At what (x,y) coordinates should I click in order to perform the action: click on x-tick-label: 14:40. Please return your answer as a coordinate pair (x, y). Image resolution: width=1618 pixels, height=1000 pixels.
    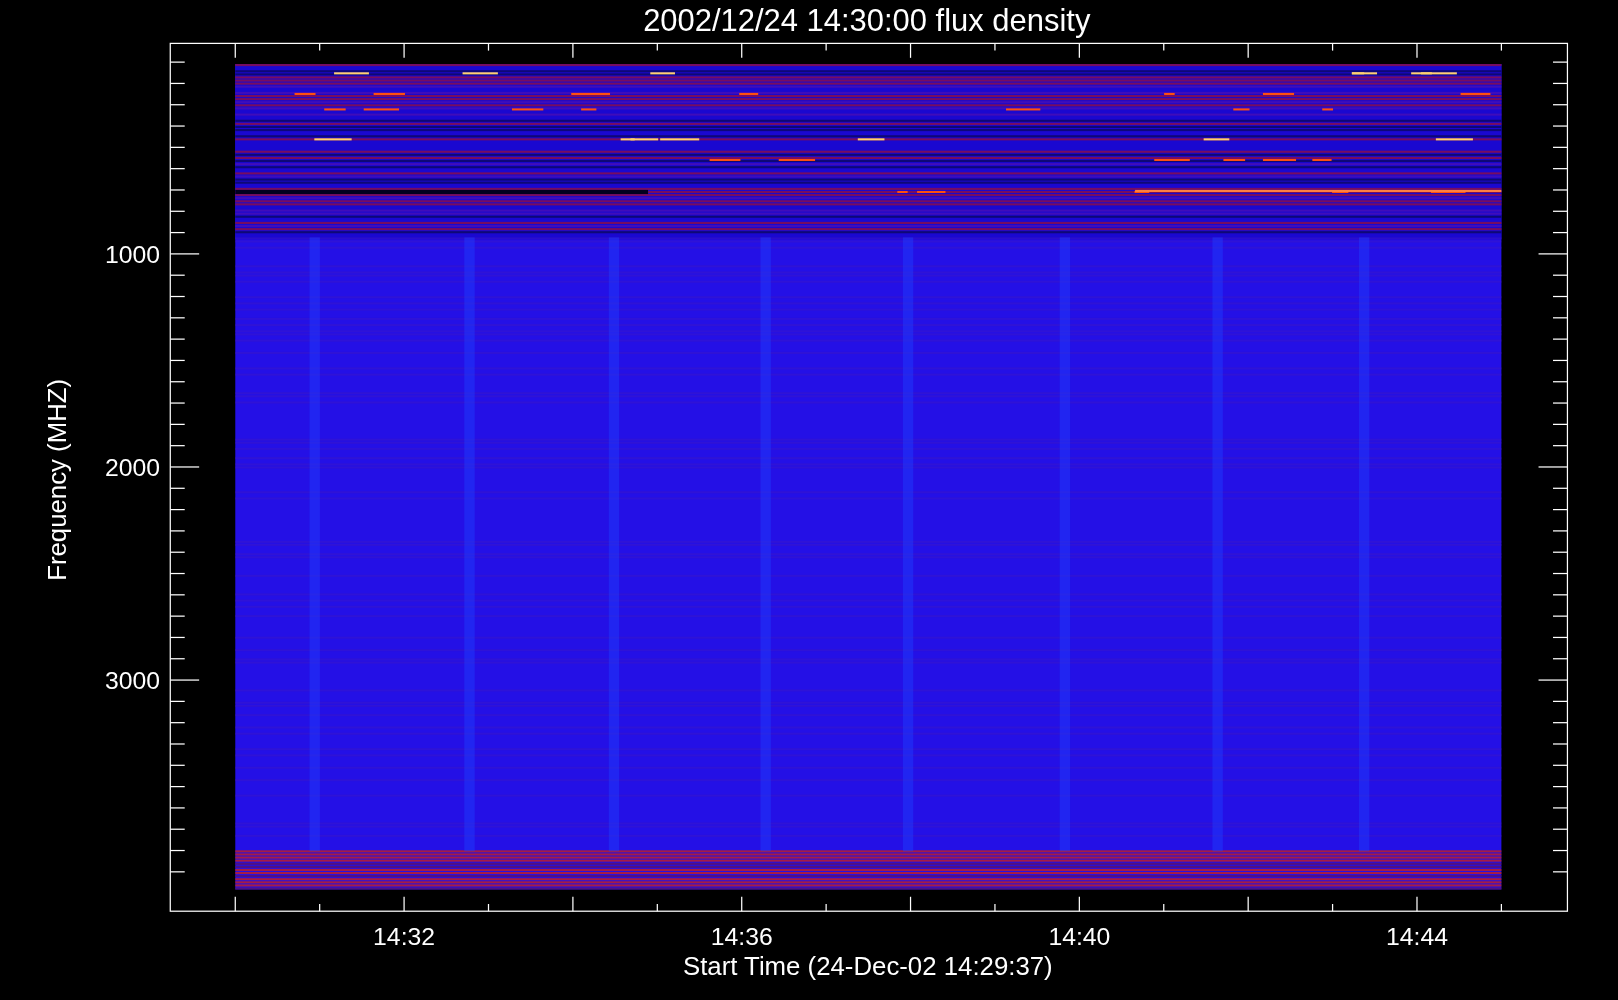
    Looking at the image, I should click on (1079, 937).